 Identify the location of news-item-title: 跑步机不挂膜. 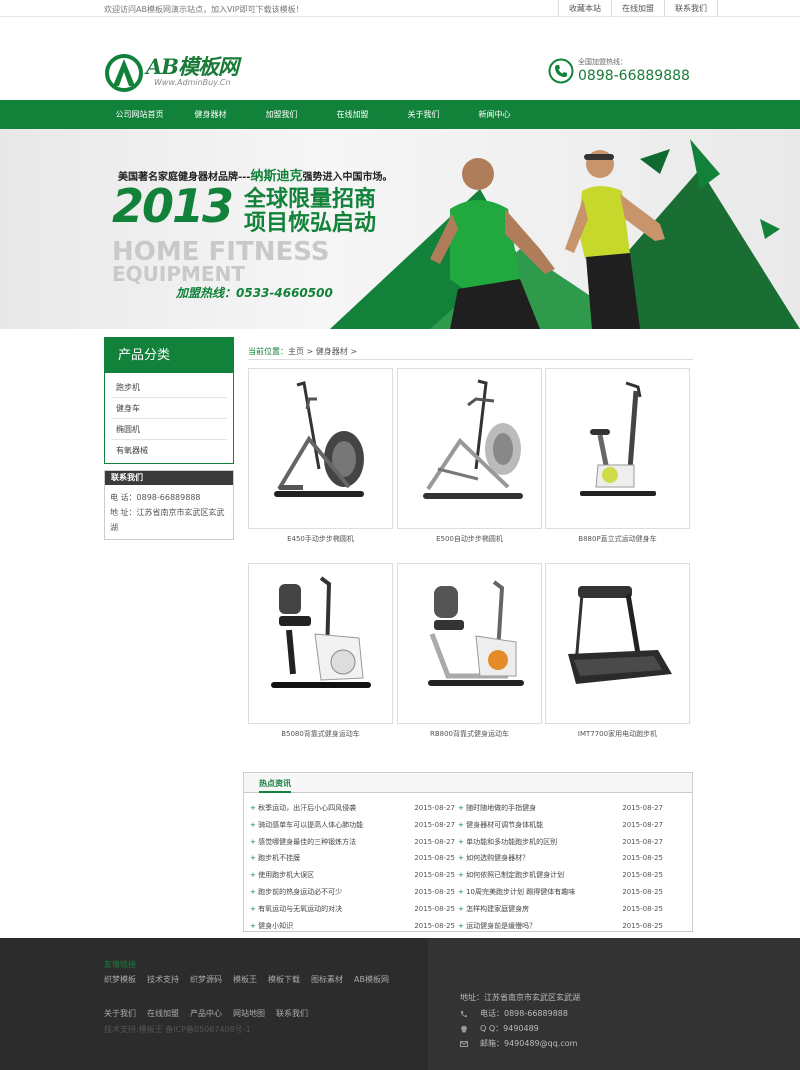
(330, 858).